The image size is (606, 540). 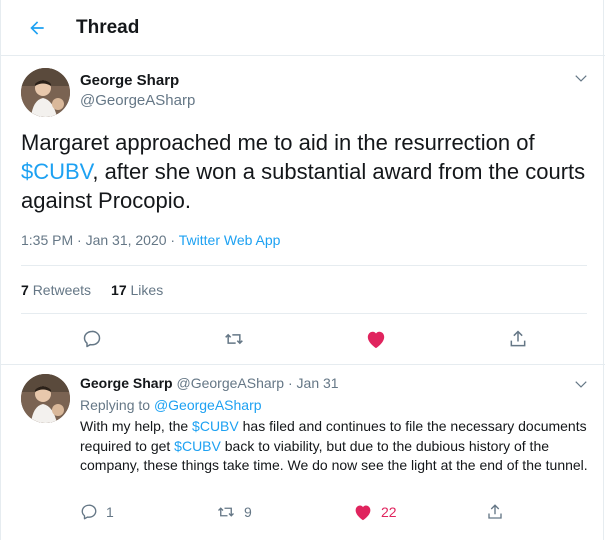 I want to click on thread-header: Thread, so click(x=303, y=28).